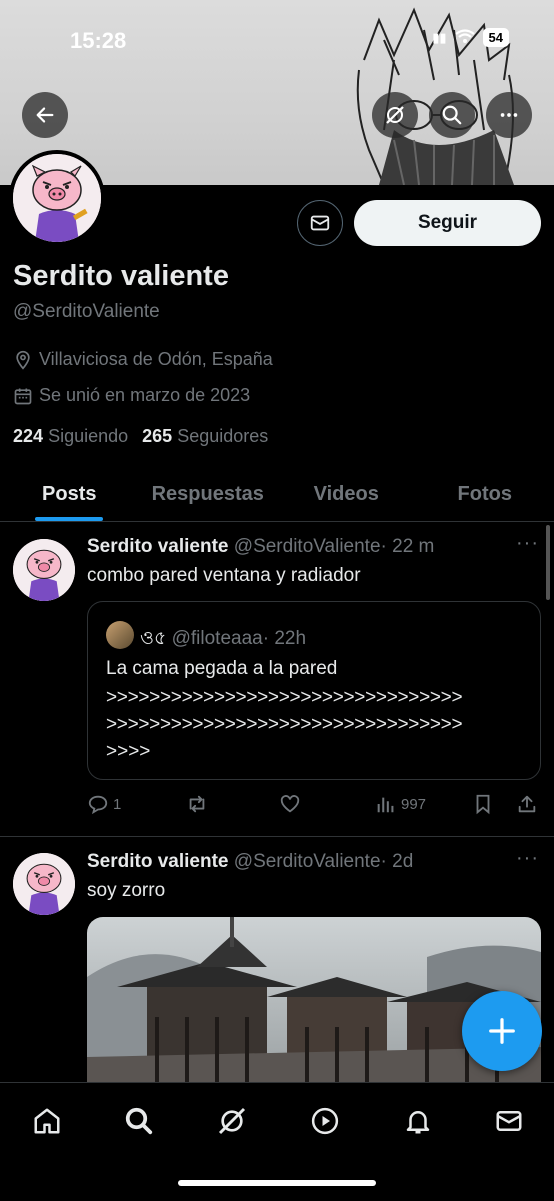  Describe the element at coordinates (217, 638) in the screenshot. I see `quote-handle: @filoteaaa` at that location.